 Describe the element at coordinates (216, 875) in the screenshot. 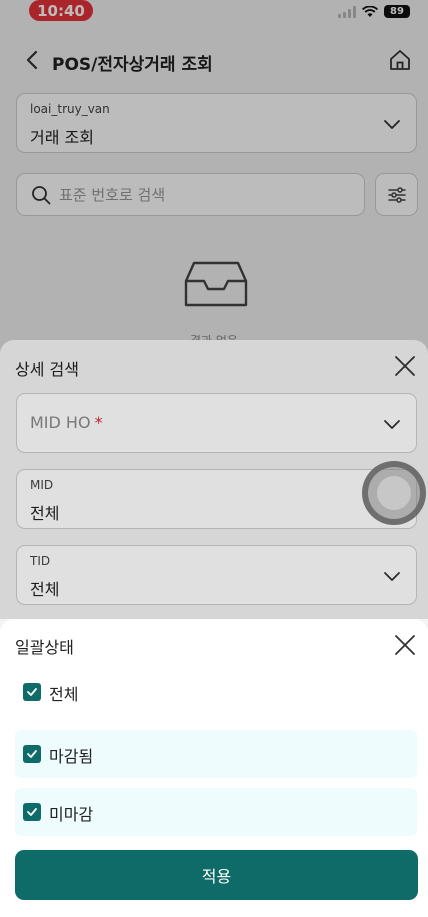

I see `apply-button: 적용` at that location.